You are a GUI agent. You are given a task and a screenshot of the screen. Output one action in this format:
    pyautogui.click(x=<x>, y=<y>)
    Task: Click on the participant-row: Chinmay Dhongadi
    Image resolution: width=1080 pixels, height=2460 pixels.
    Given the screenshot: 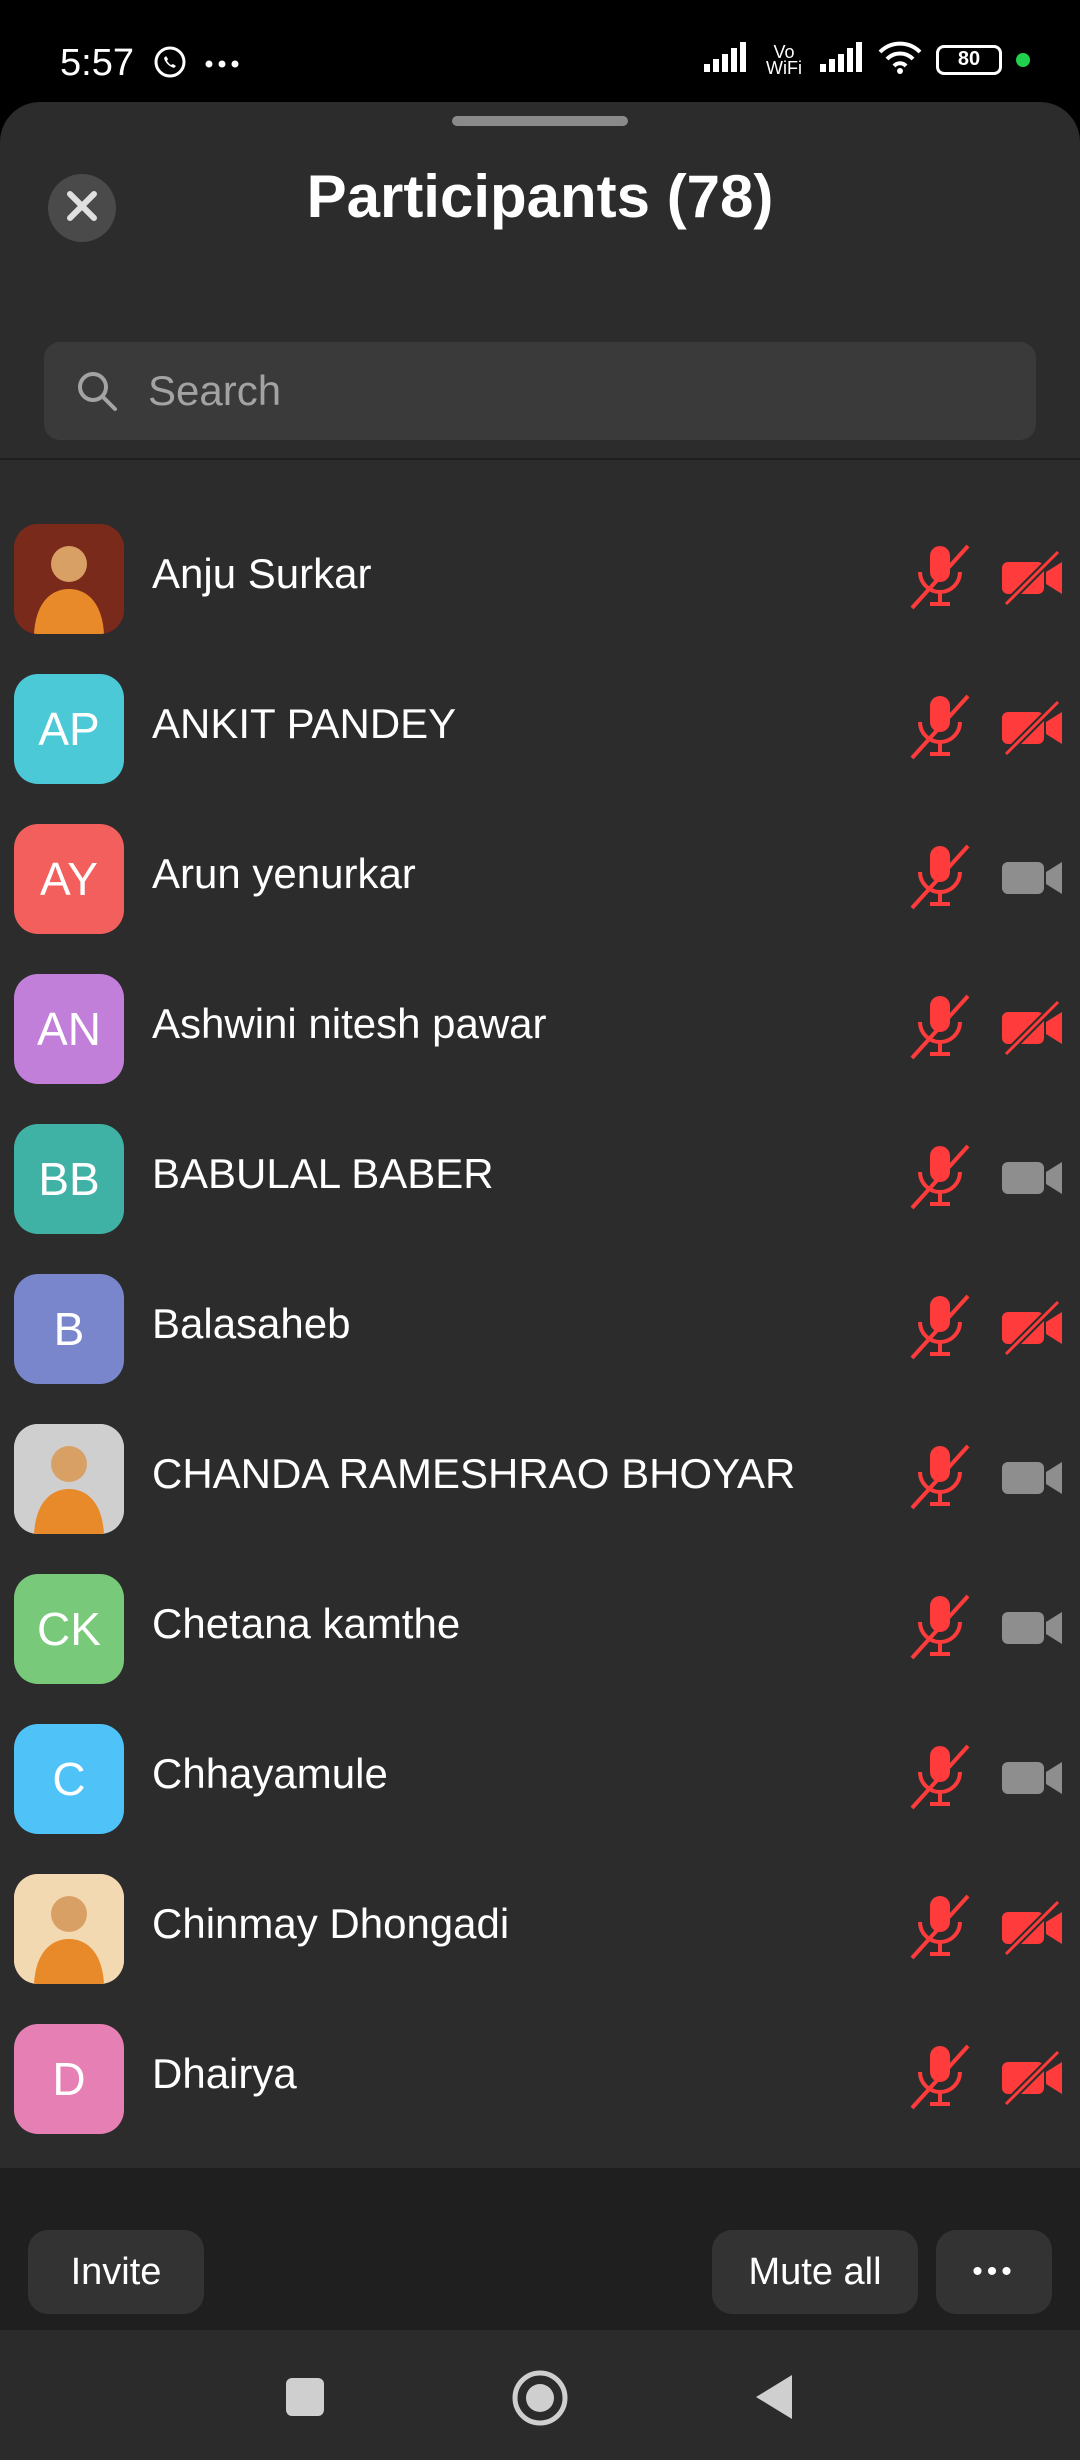 What is the action you would take?
    pyautogui.click(x=540, y=1927)
    